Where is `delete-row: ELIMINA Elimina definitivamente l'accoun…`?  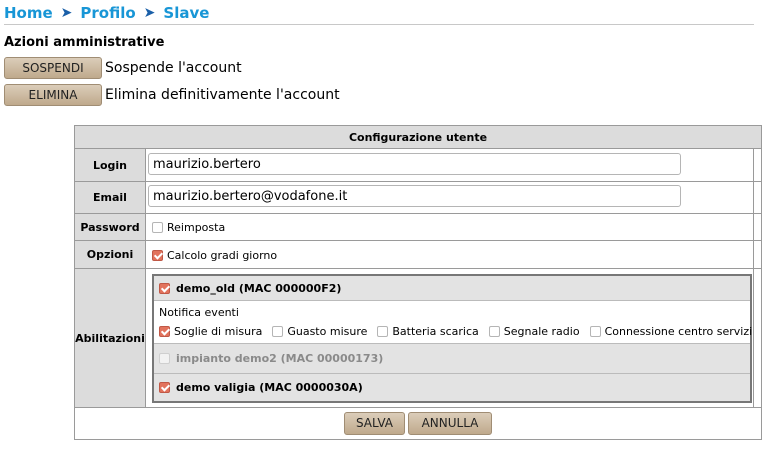
delete-row: ELIMINA Elimina definitivamente l'accoun… is located at coordinates (172, 95).